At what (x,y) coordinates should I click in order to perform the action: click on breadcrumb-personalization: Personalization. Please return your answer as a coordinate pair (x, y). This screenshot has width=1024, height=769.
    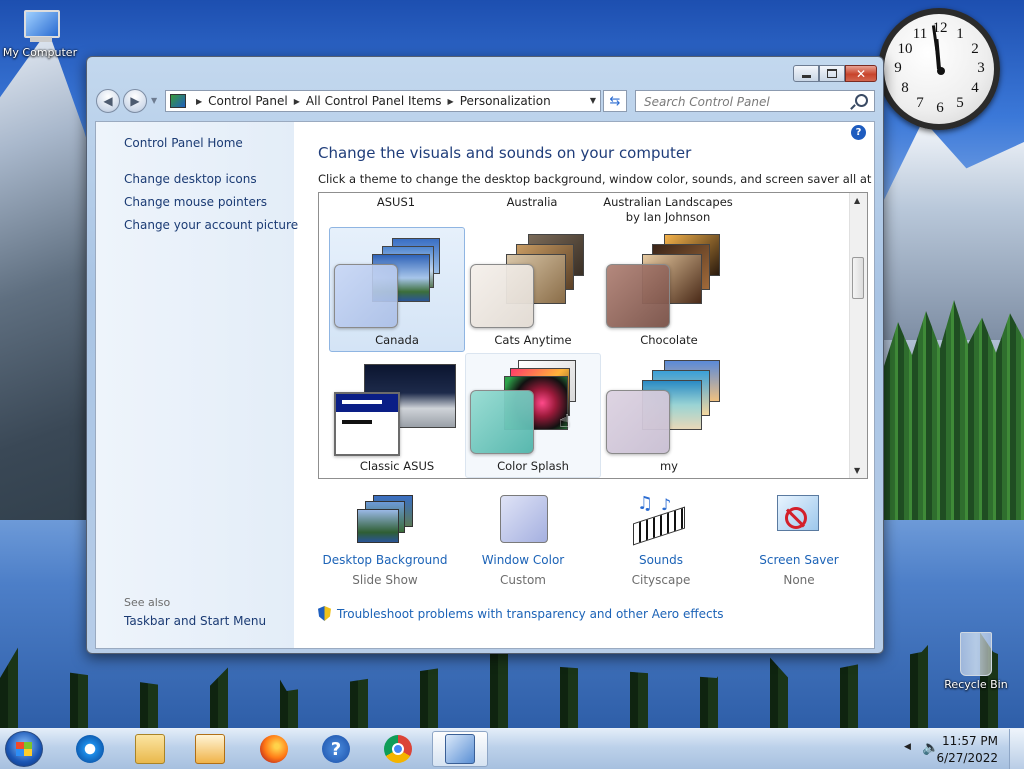
    Looking at the image, I should click on (505, 101).